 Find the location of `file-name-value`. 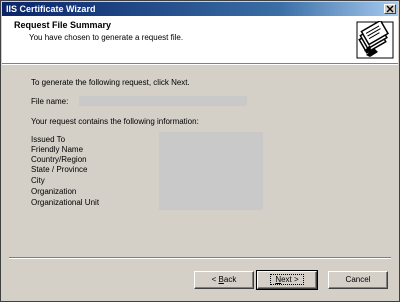

file-name-value is located at coordinates (163, 101).